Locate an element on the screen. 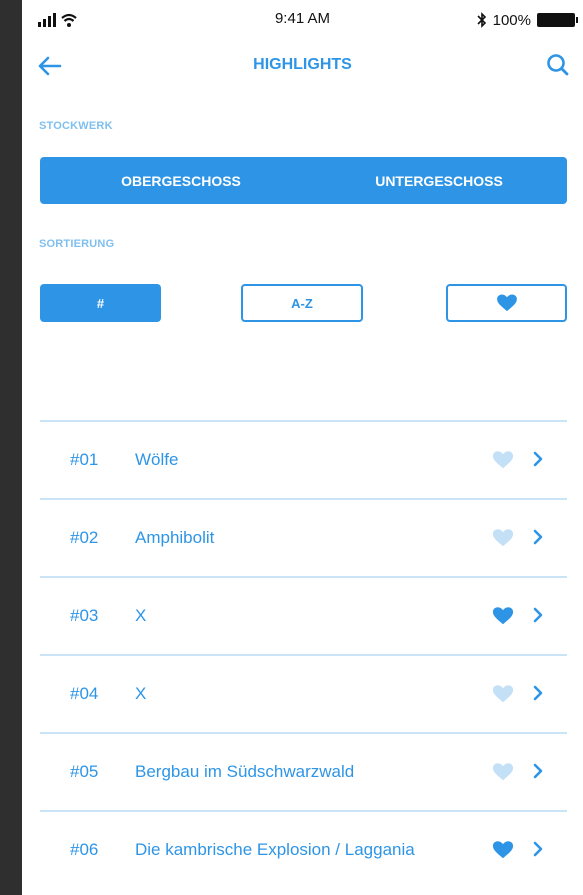  search-icon is located at coordinates (558, 65).